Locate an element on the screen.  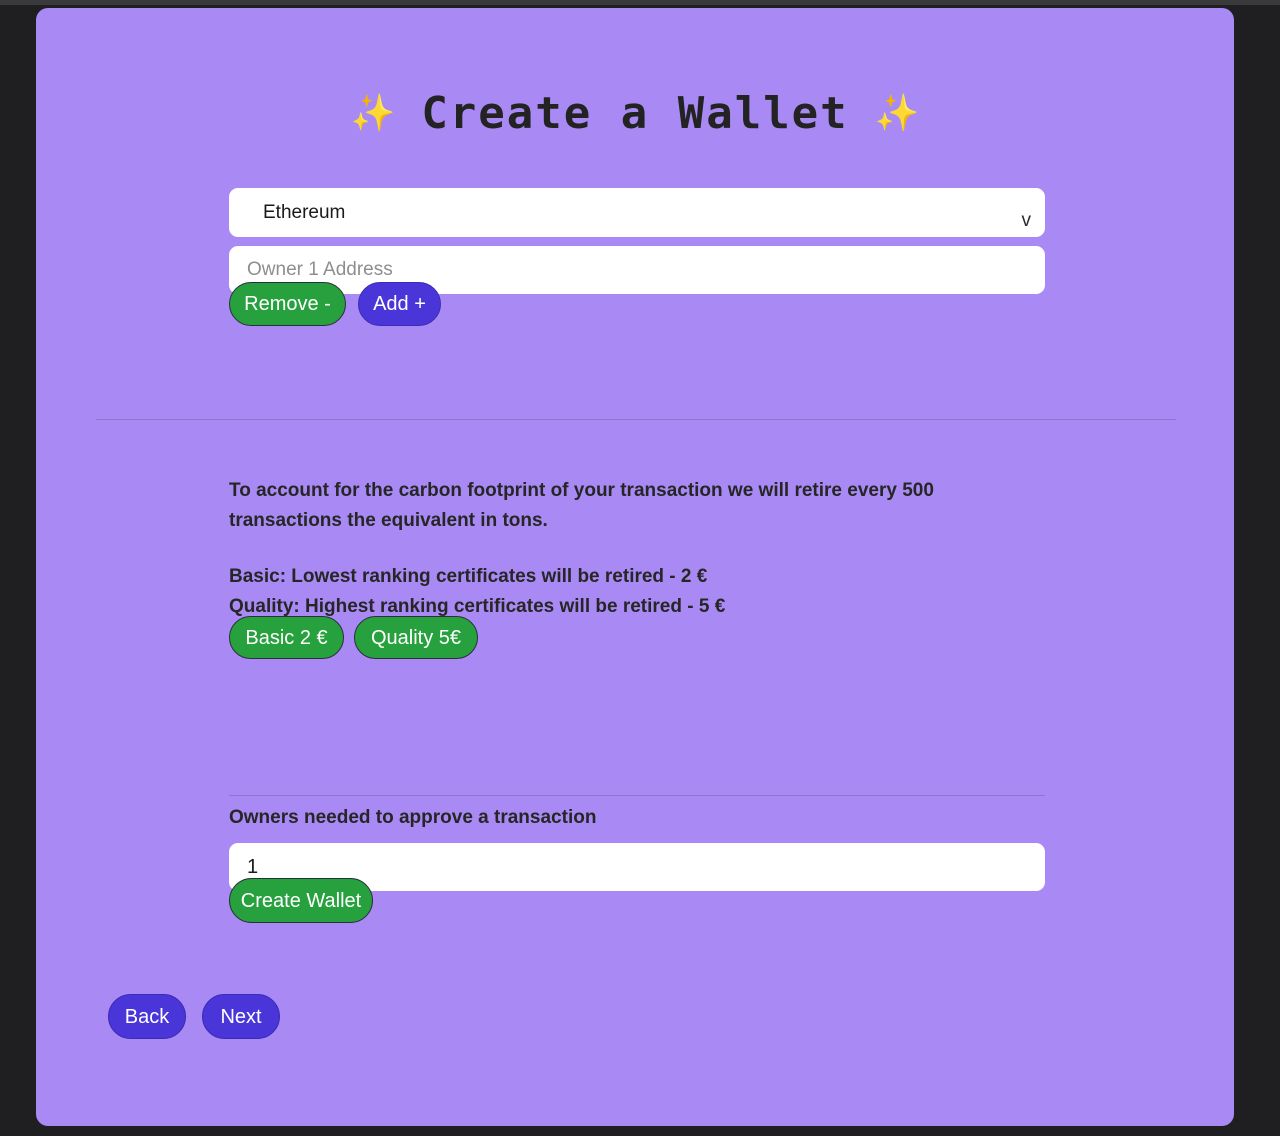
remove-owner-button: Remove - is located at coordinates (287, 304).